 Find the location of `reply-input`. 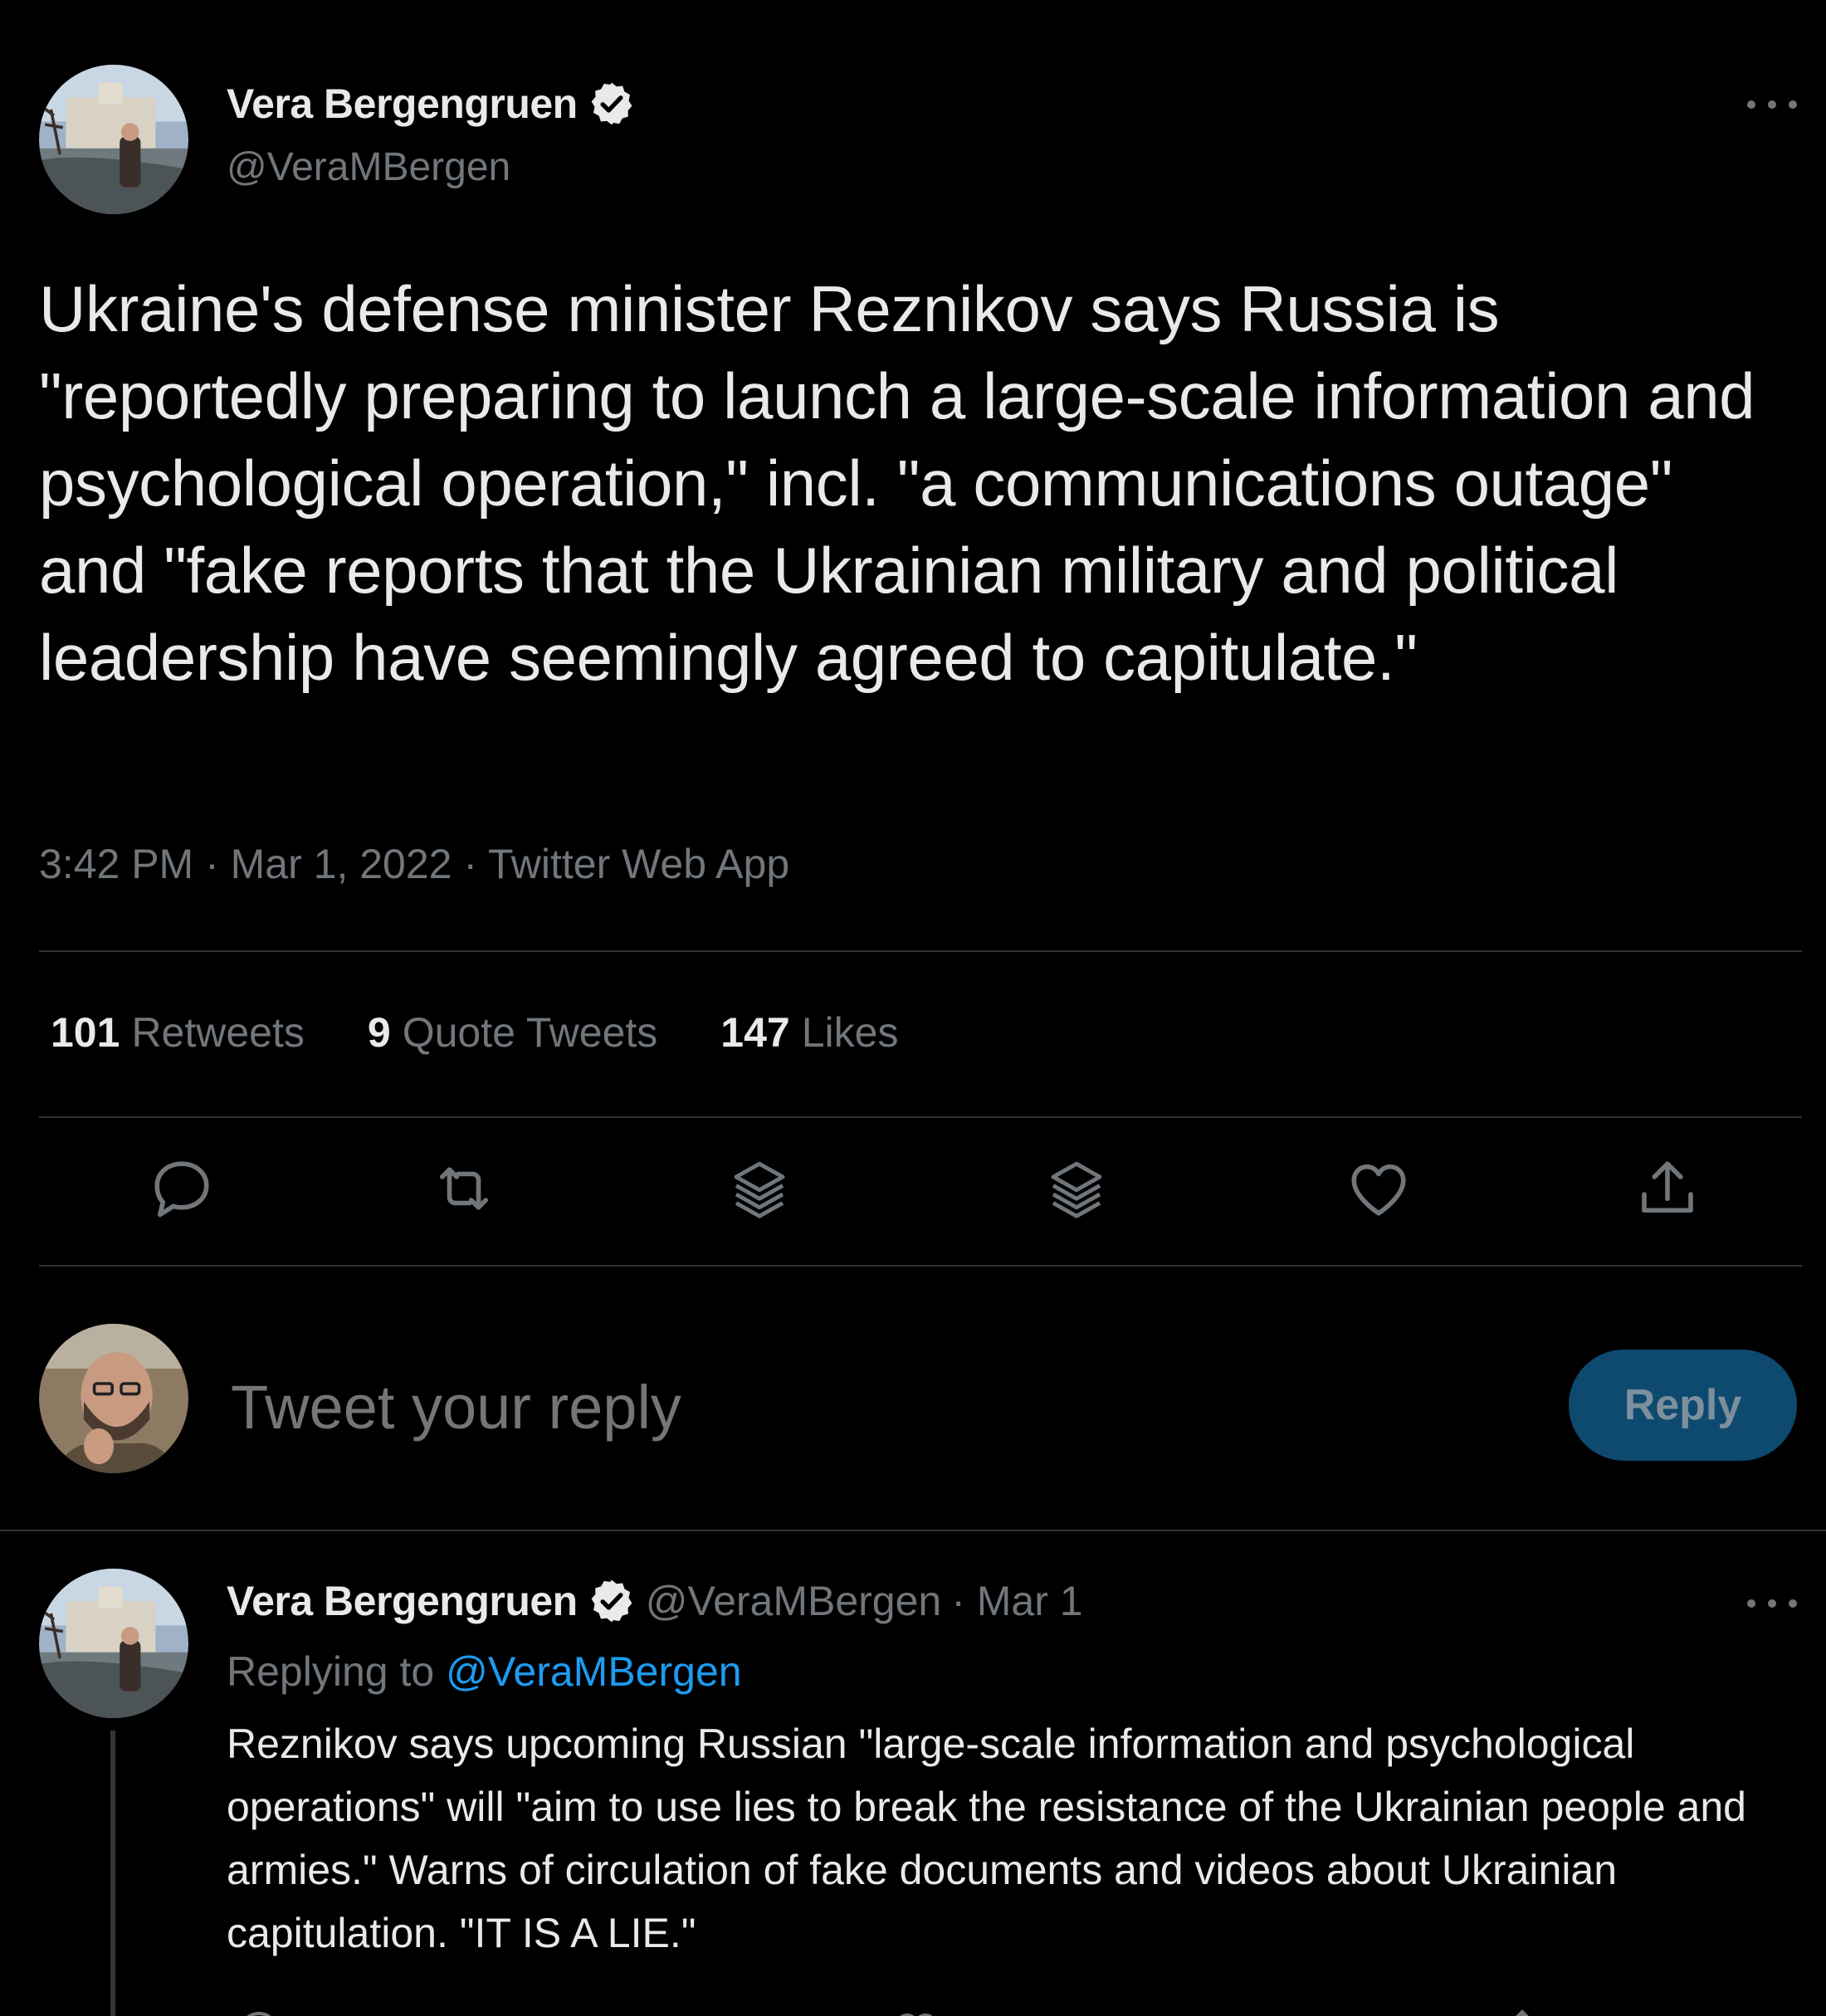

reply-input is located at coordinates (854, 1406).